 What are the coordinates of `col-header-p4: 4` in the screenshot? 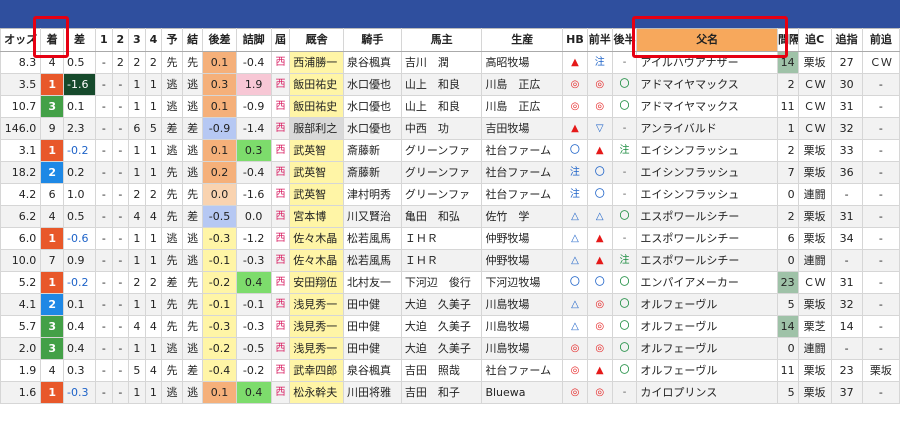 It's located at (153, 40).